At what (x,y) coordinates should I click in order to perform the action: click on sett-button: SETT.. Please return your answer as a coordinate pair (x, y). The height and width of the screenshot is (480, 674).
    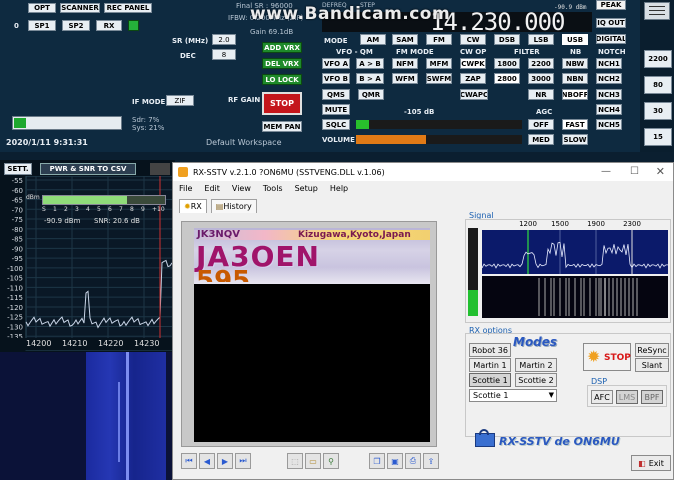
    Looking at the image, I should click on (18, 169).